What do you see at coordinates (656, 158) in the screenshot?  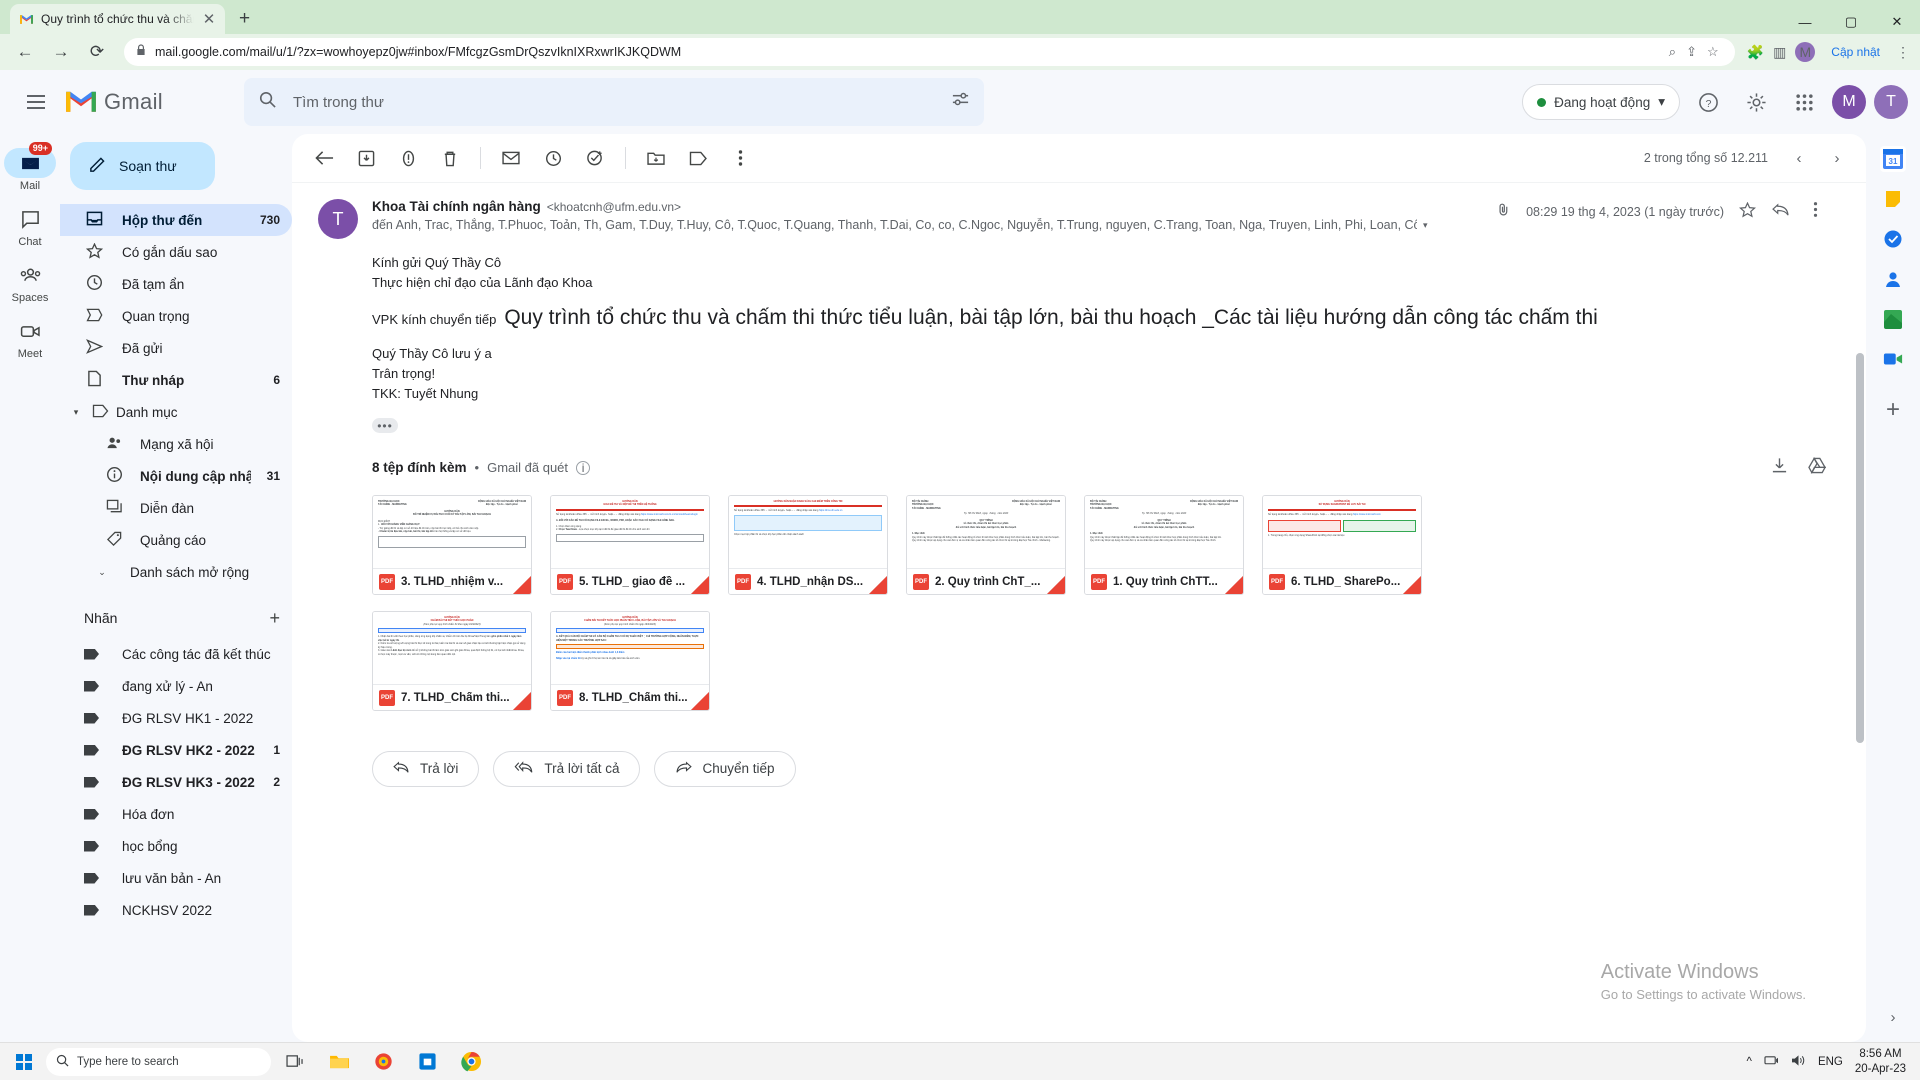 I see `move-to-folder-icon` at bounding box center [656, 158].